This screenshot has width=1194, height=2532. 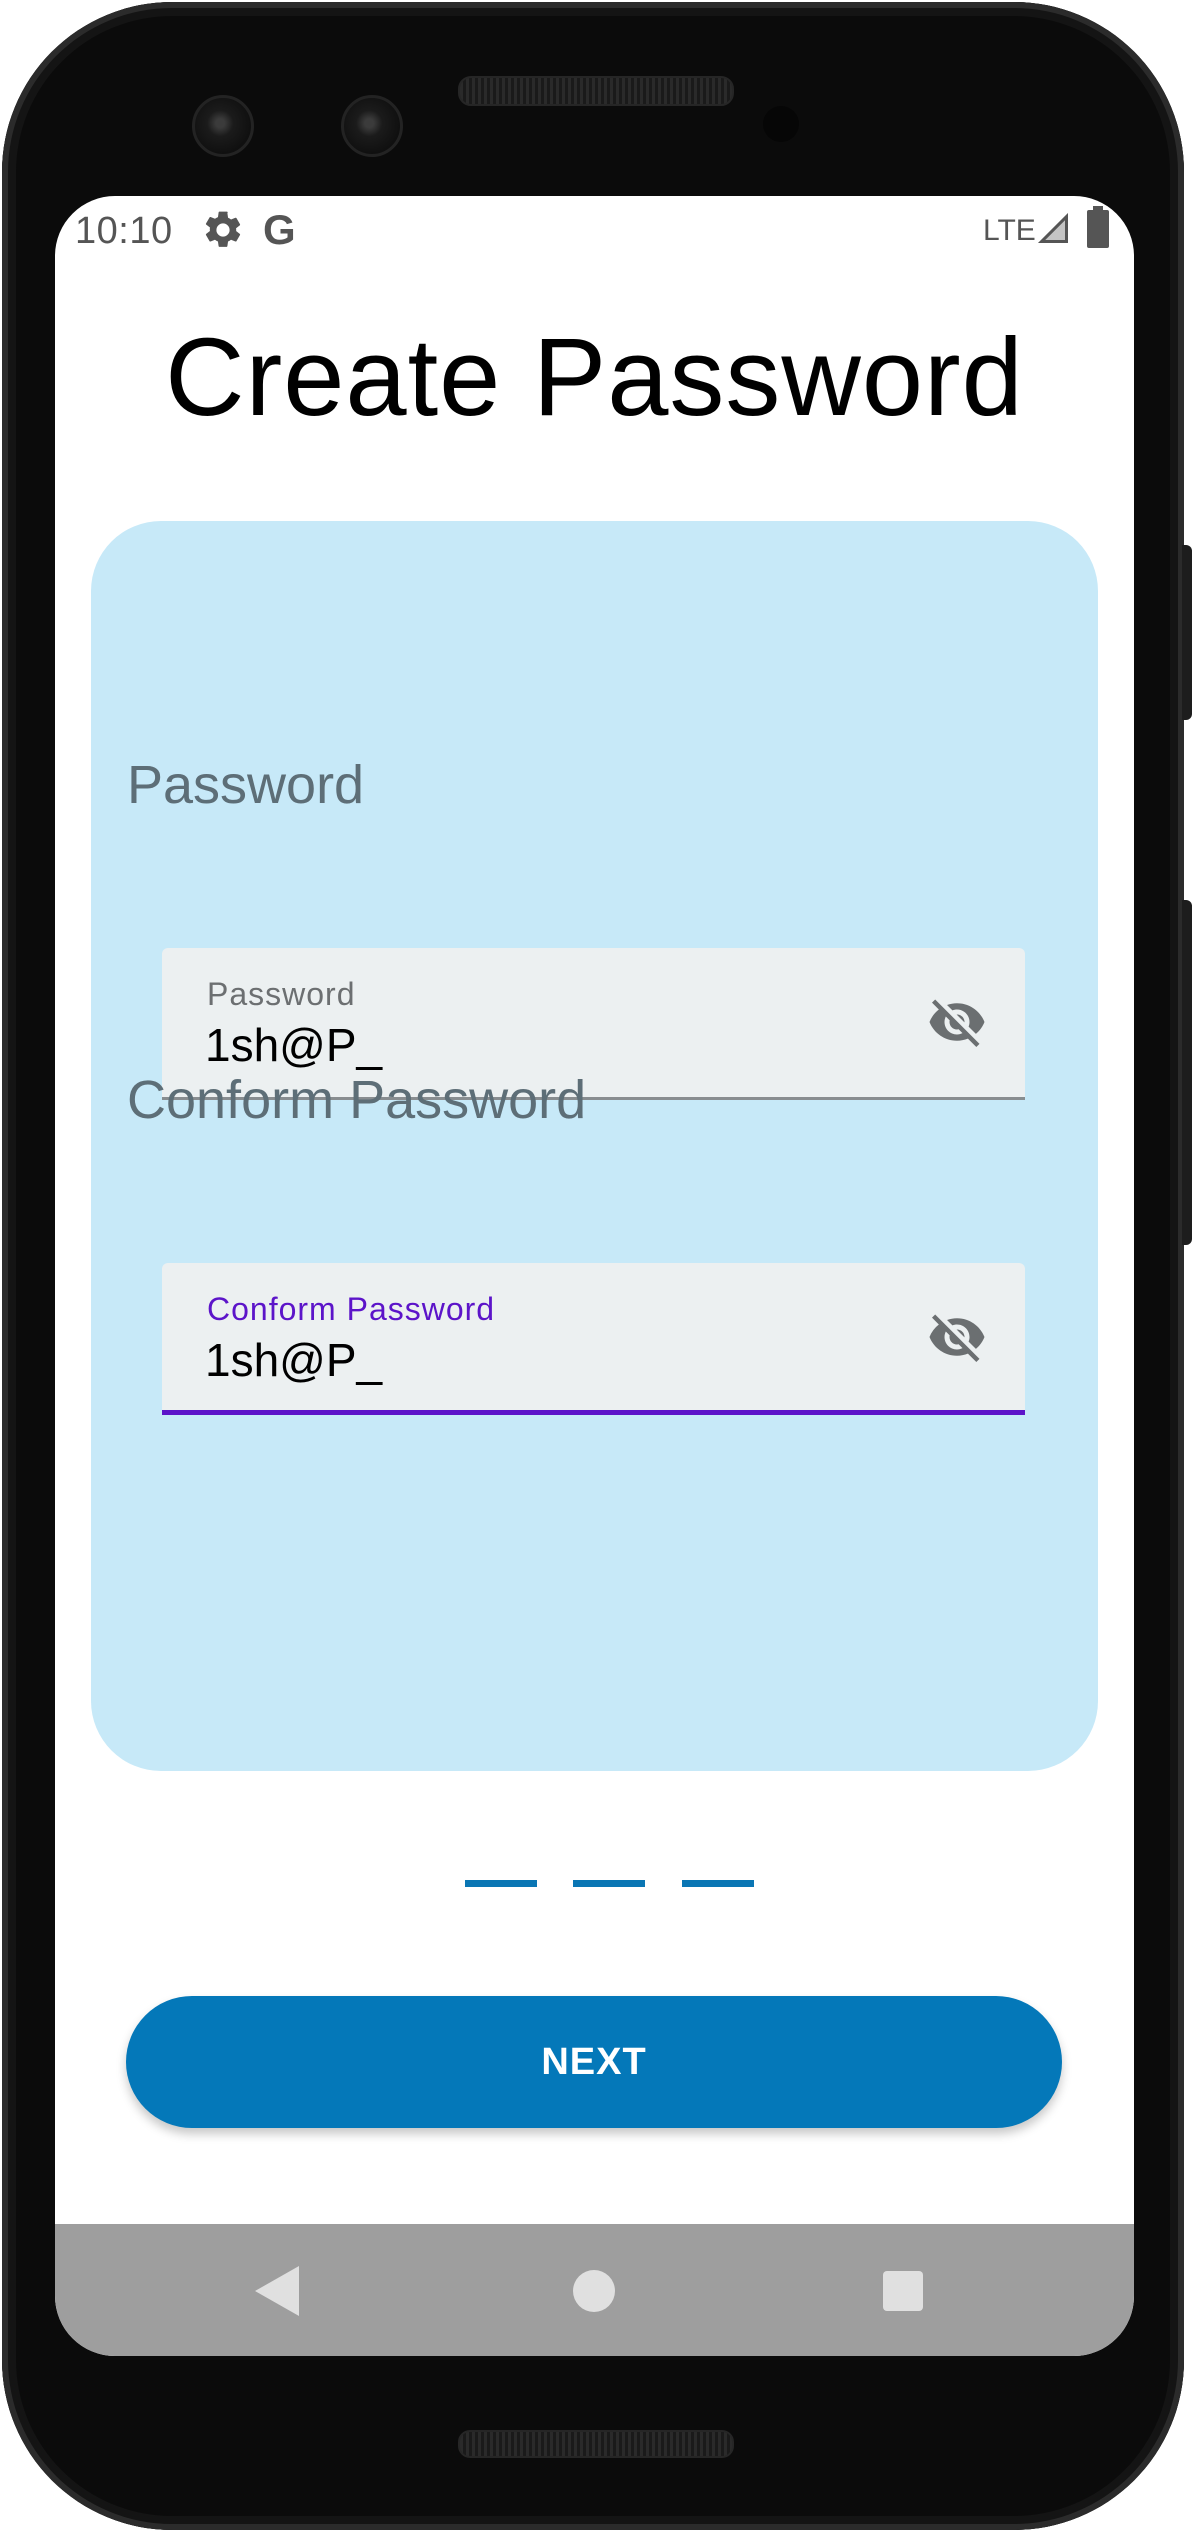 I want to click on volume-button, so click(x=1187, y=1072).